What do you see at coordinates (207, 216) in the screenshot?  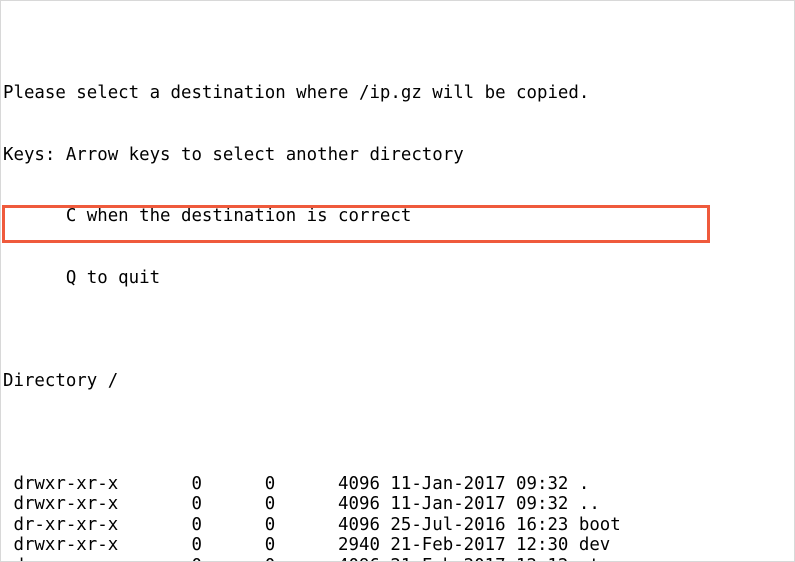 I see `keys-line-confirm: C when the destination is correct` at bounding box center [207, 216].